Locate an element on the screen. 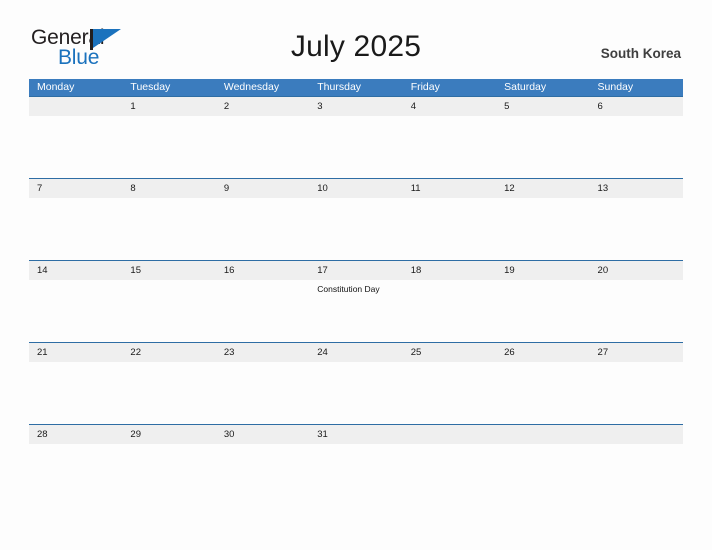 This screenshot has height=550, width=712. weekday-thursday: Thursday is located at coordinates (339, 87).